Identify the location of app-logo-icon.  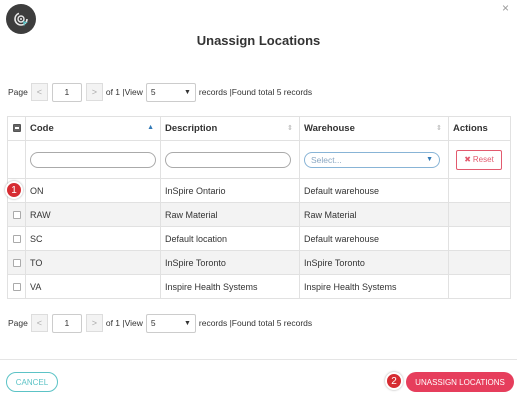
(21, 19).